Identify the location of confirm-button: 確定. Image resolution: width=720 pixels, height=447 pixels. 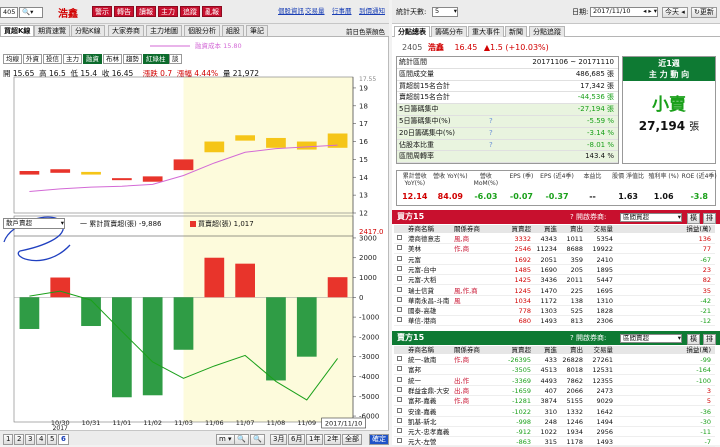
(379, 439).